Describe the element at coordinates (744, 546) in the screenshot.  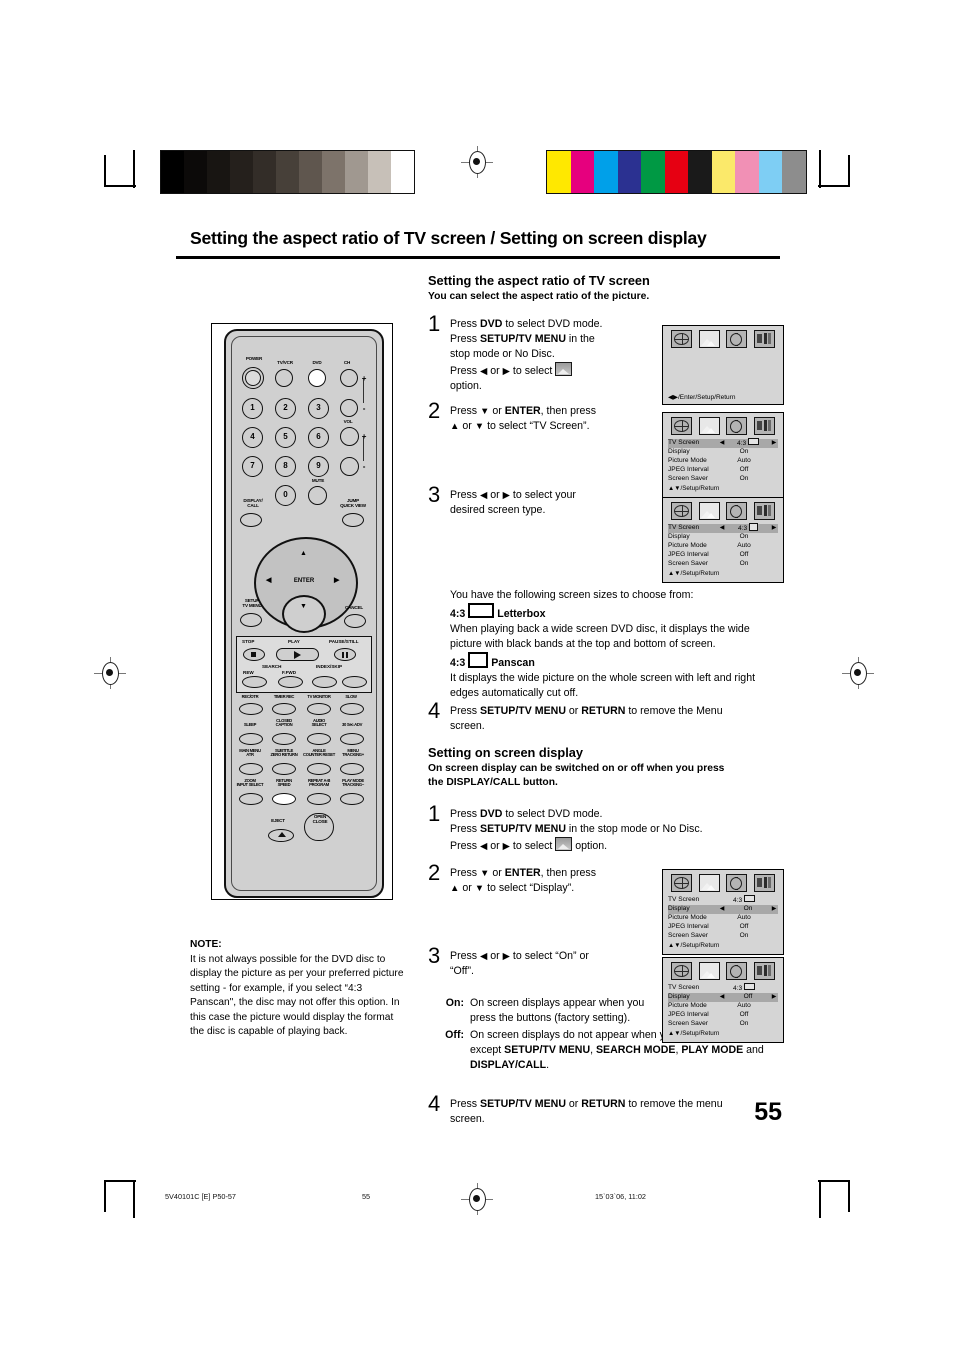
I see `osd-row-value: Auto` at that location.